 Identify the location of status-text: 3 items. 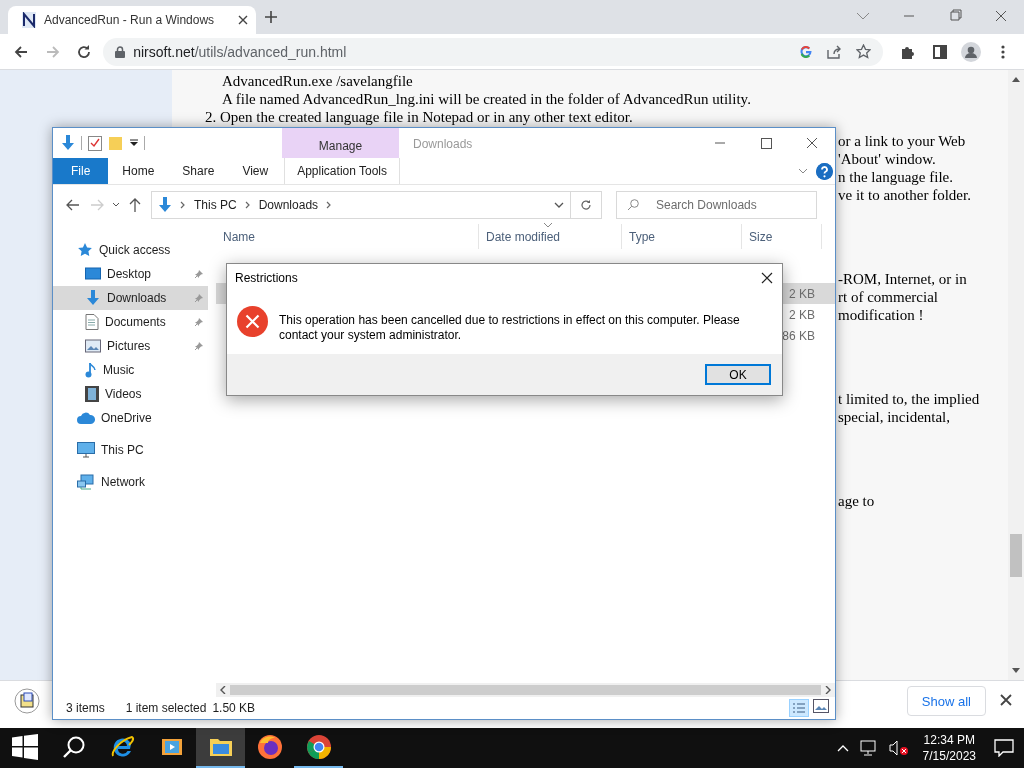
(85, 708).